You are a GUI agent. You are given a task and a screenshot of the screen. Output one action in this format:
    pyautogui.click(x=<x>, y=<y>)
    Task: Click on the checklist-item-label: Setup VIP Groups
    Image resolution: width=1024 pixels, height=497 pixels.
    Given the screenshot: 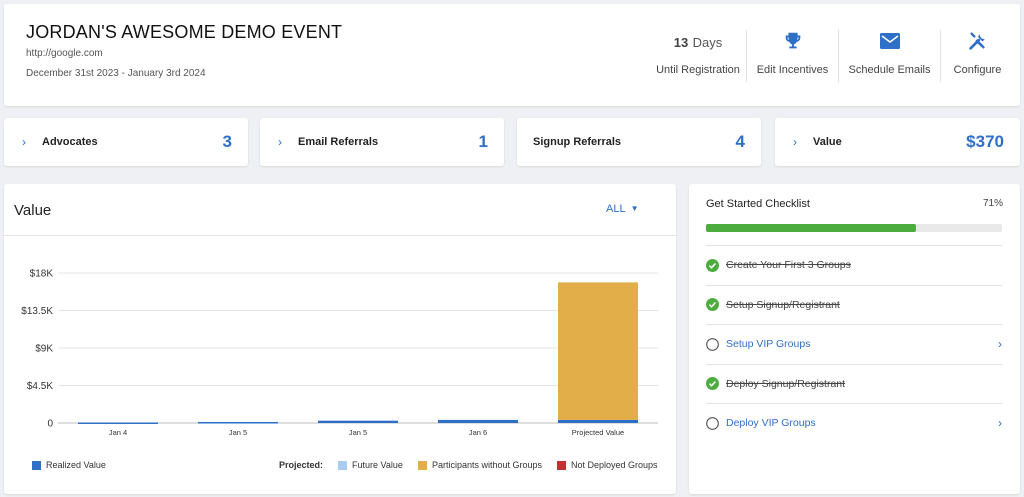 What is the action you would take?
    pyautogui.click(x=768, y=344)
    